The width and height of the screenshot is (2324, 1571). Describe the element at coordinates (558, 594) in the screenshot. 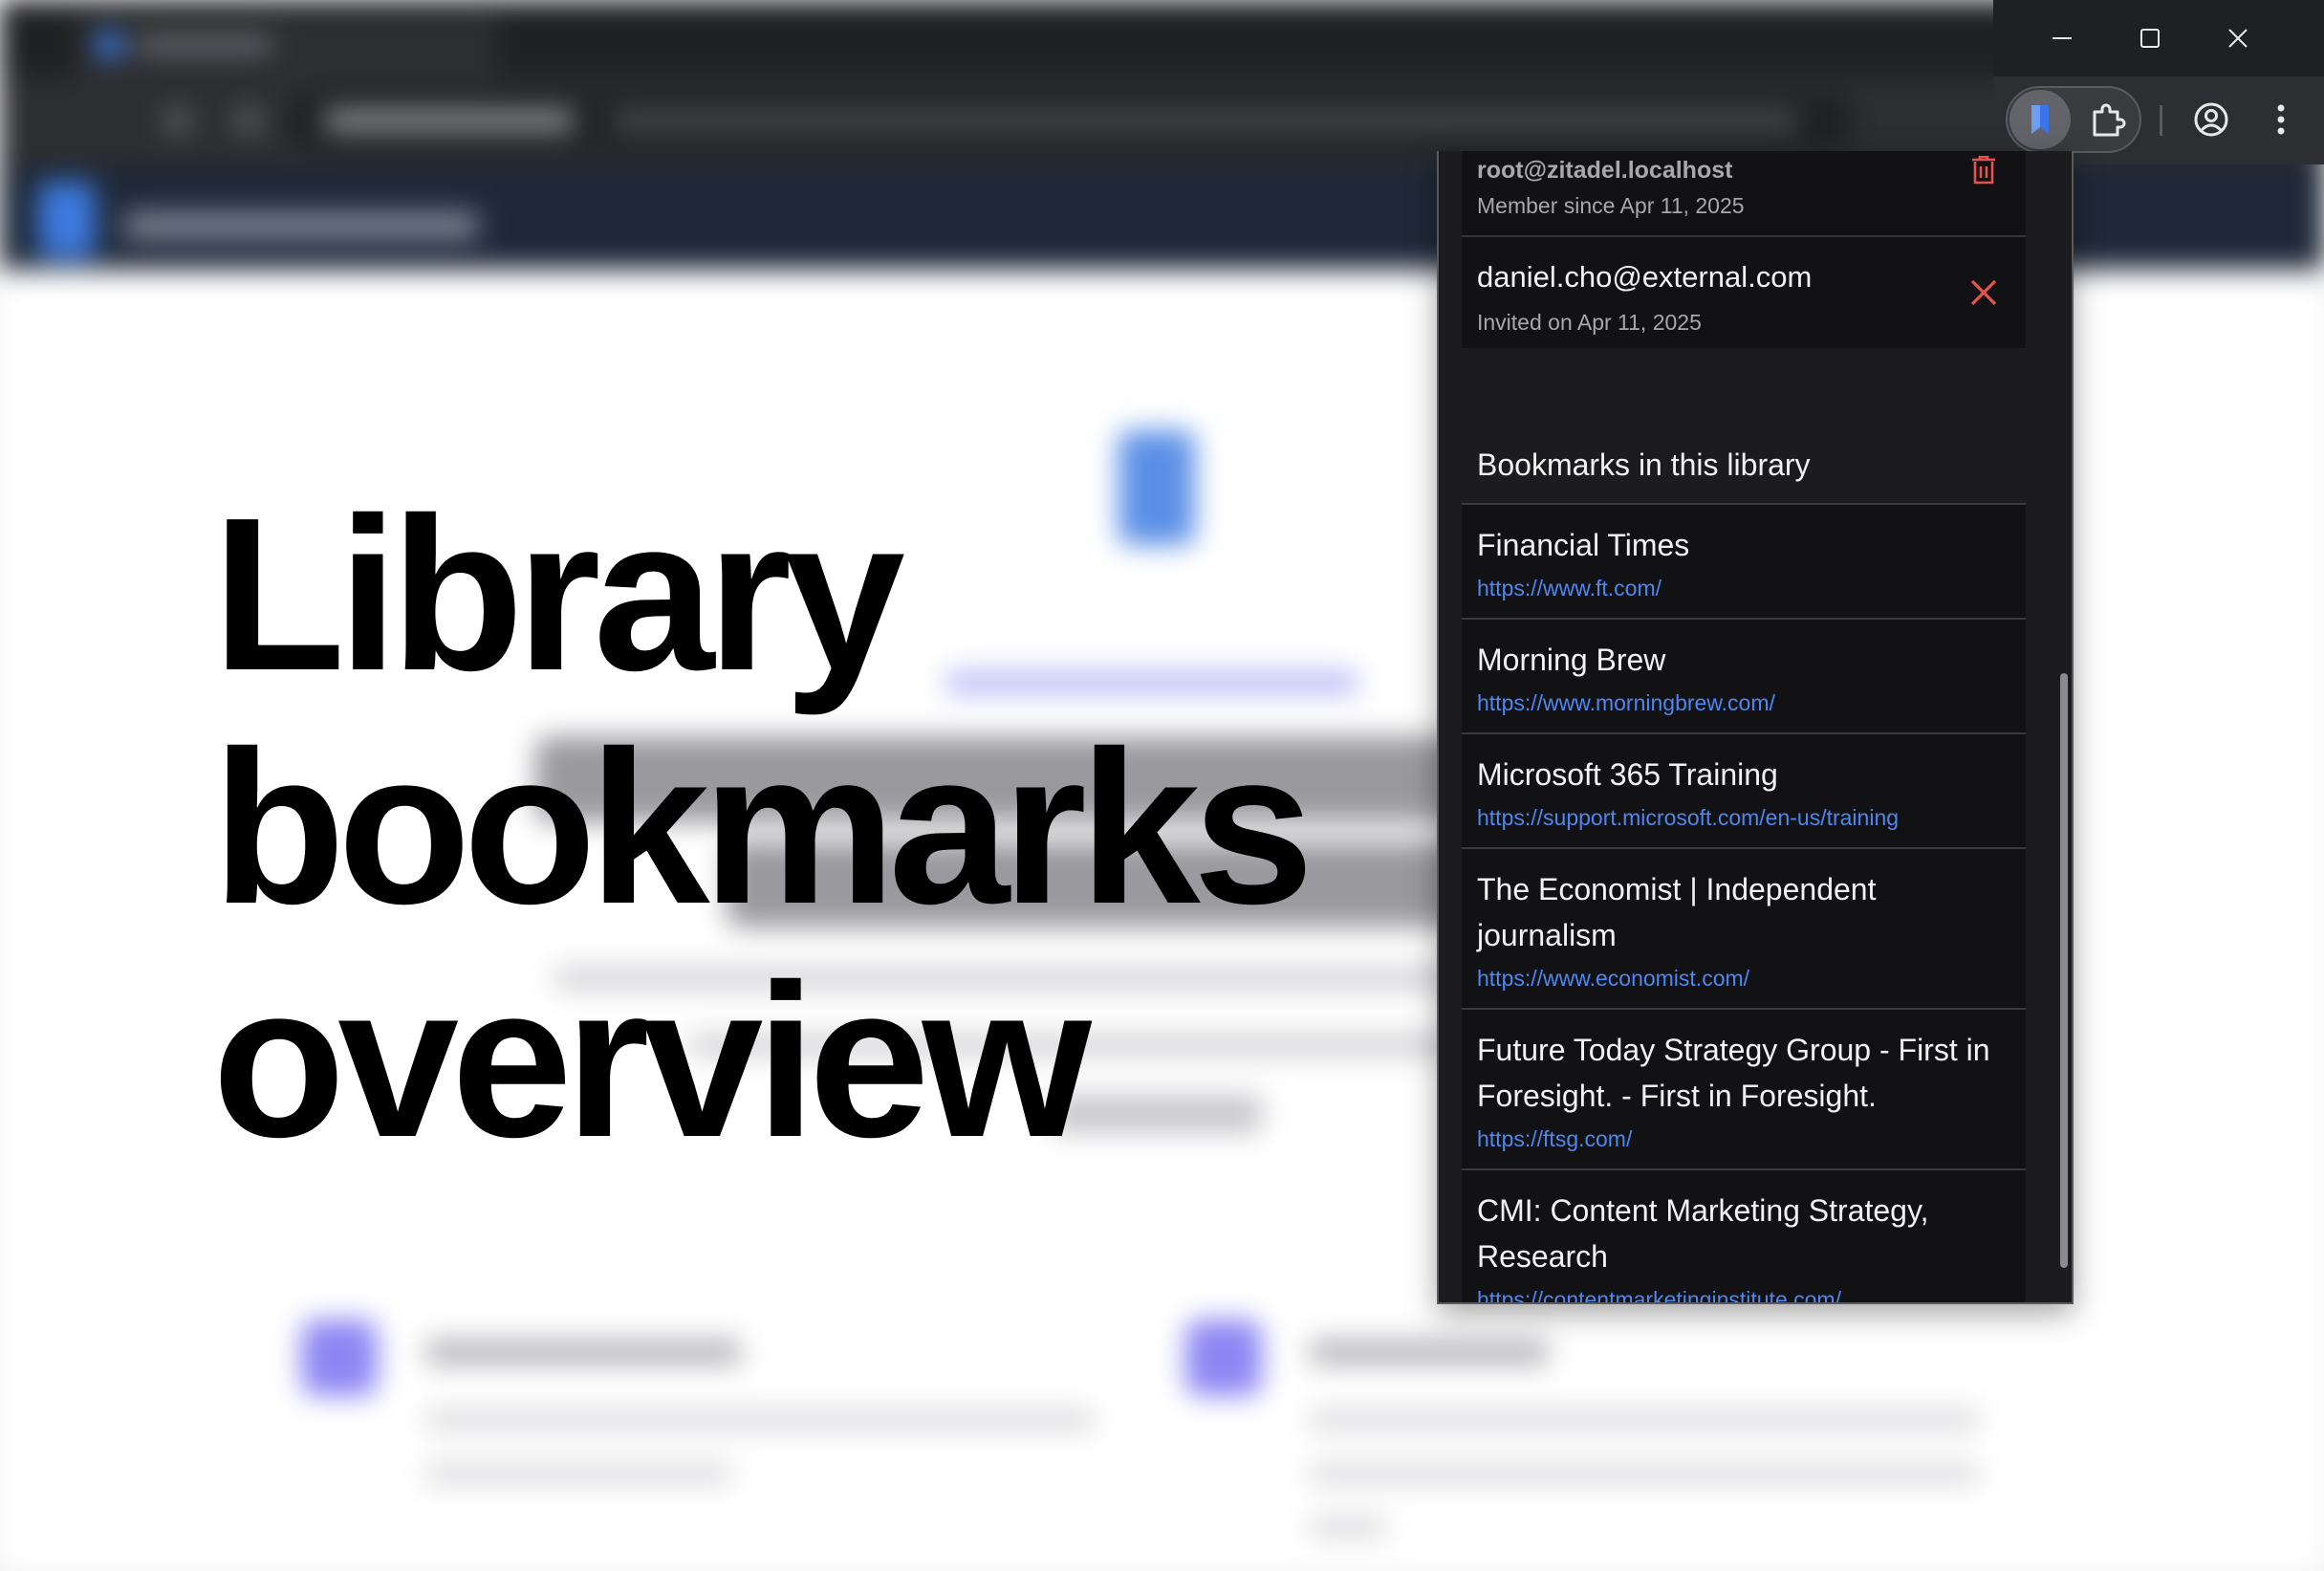

I see `overlay-title-line: Library` at that location.